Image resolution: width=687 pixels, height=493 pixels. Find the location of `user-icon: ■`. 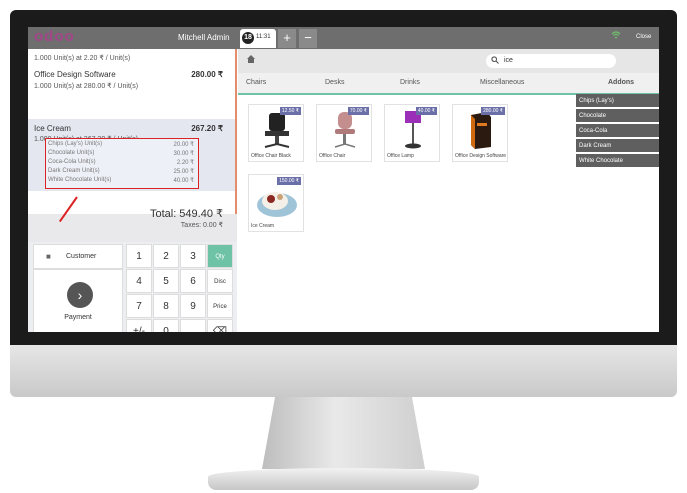

user-icon: ■ is located at coordinates (48, 256).